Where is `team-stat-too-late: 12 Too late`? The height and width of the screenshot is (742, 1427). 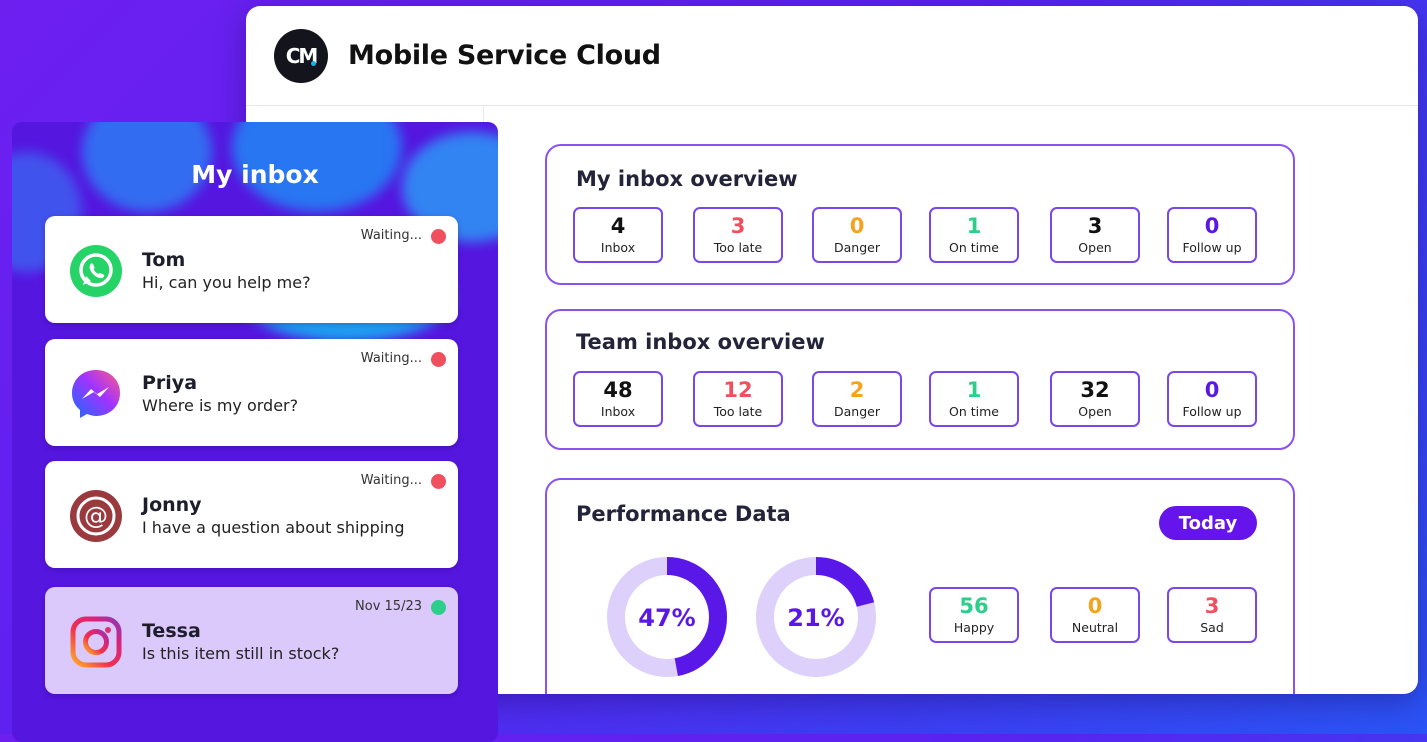 team-stat-too-late: 12 Too late is located at coordinates (738, 399).